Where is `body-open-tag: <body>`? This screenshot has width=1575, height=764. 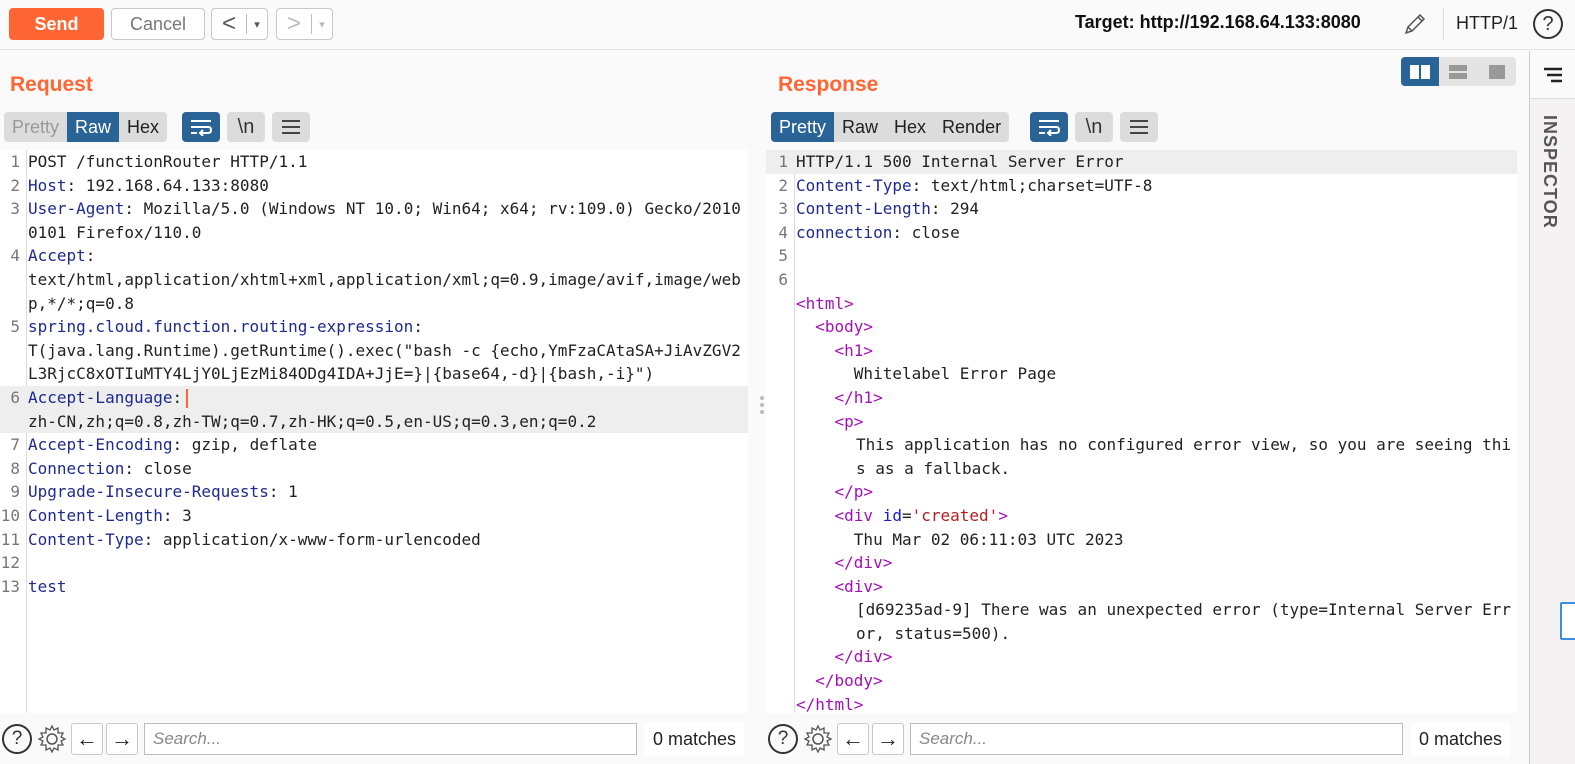 body-open-tag: <body> is located at coordinates (844, 327).